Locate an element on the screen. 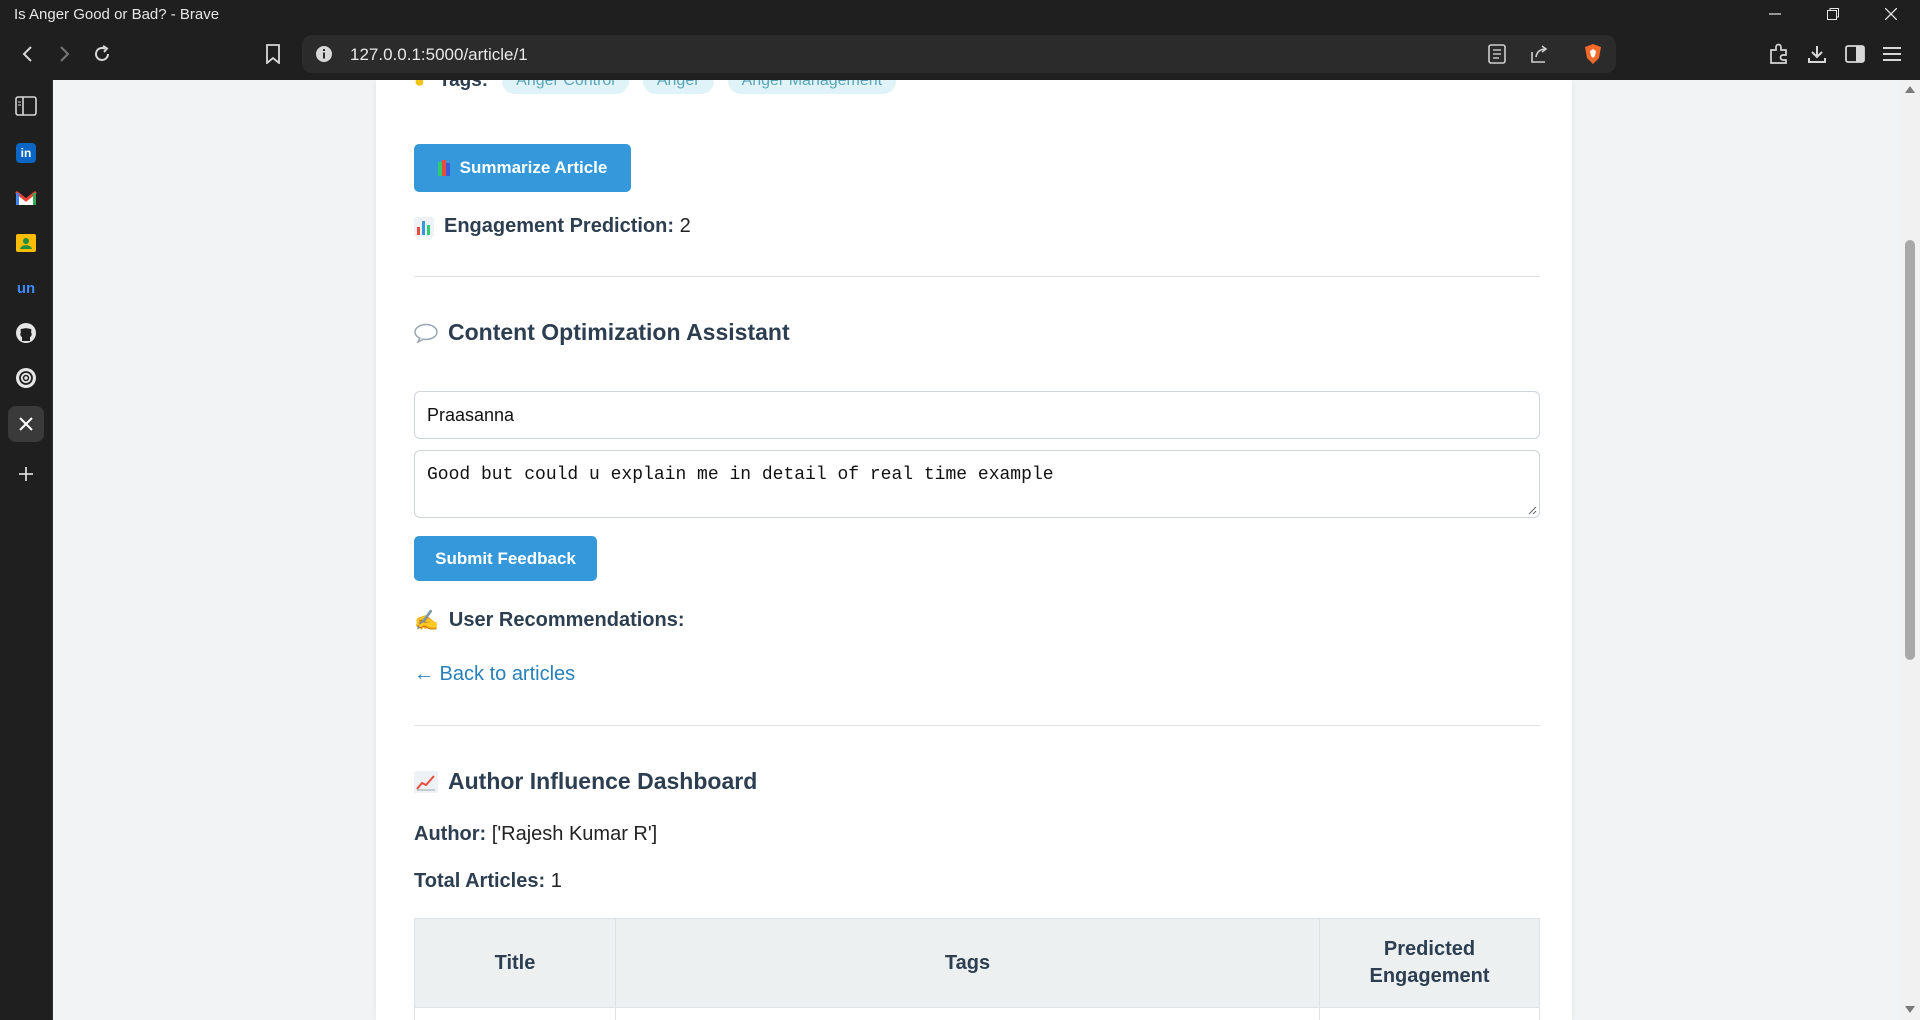  column-header-tags: Tags is located at coordinates (967, 963).